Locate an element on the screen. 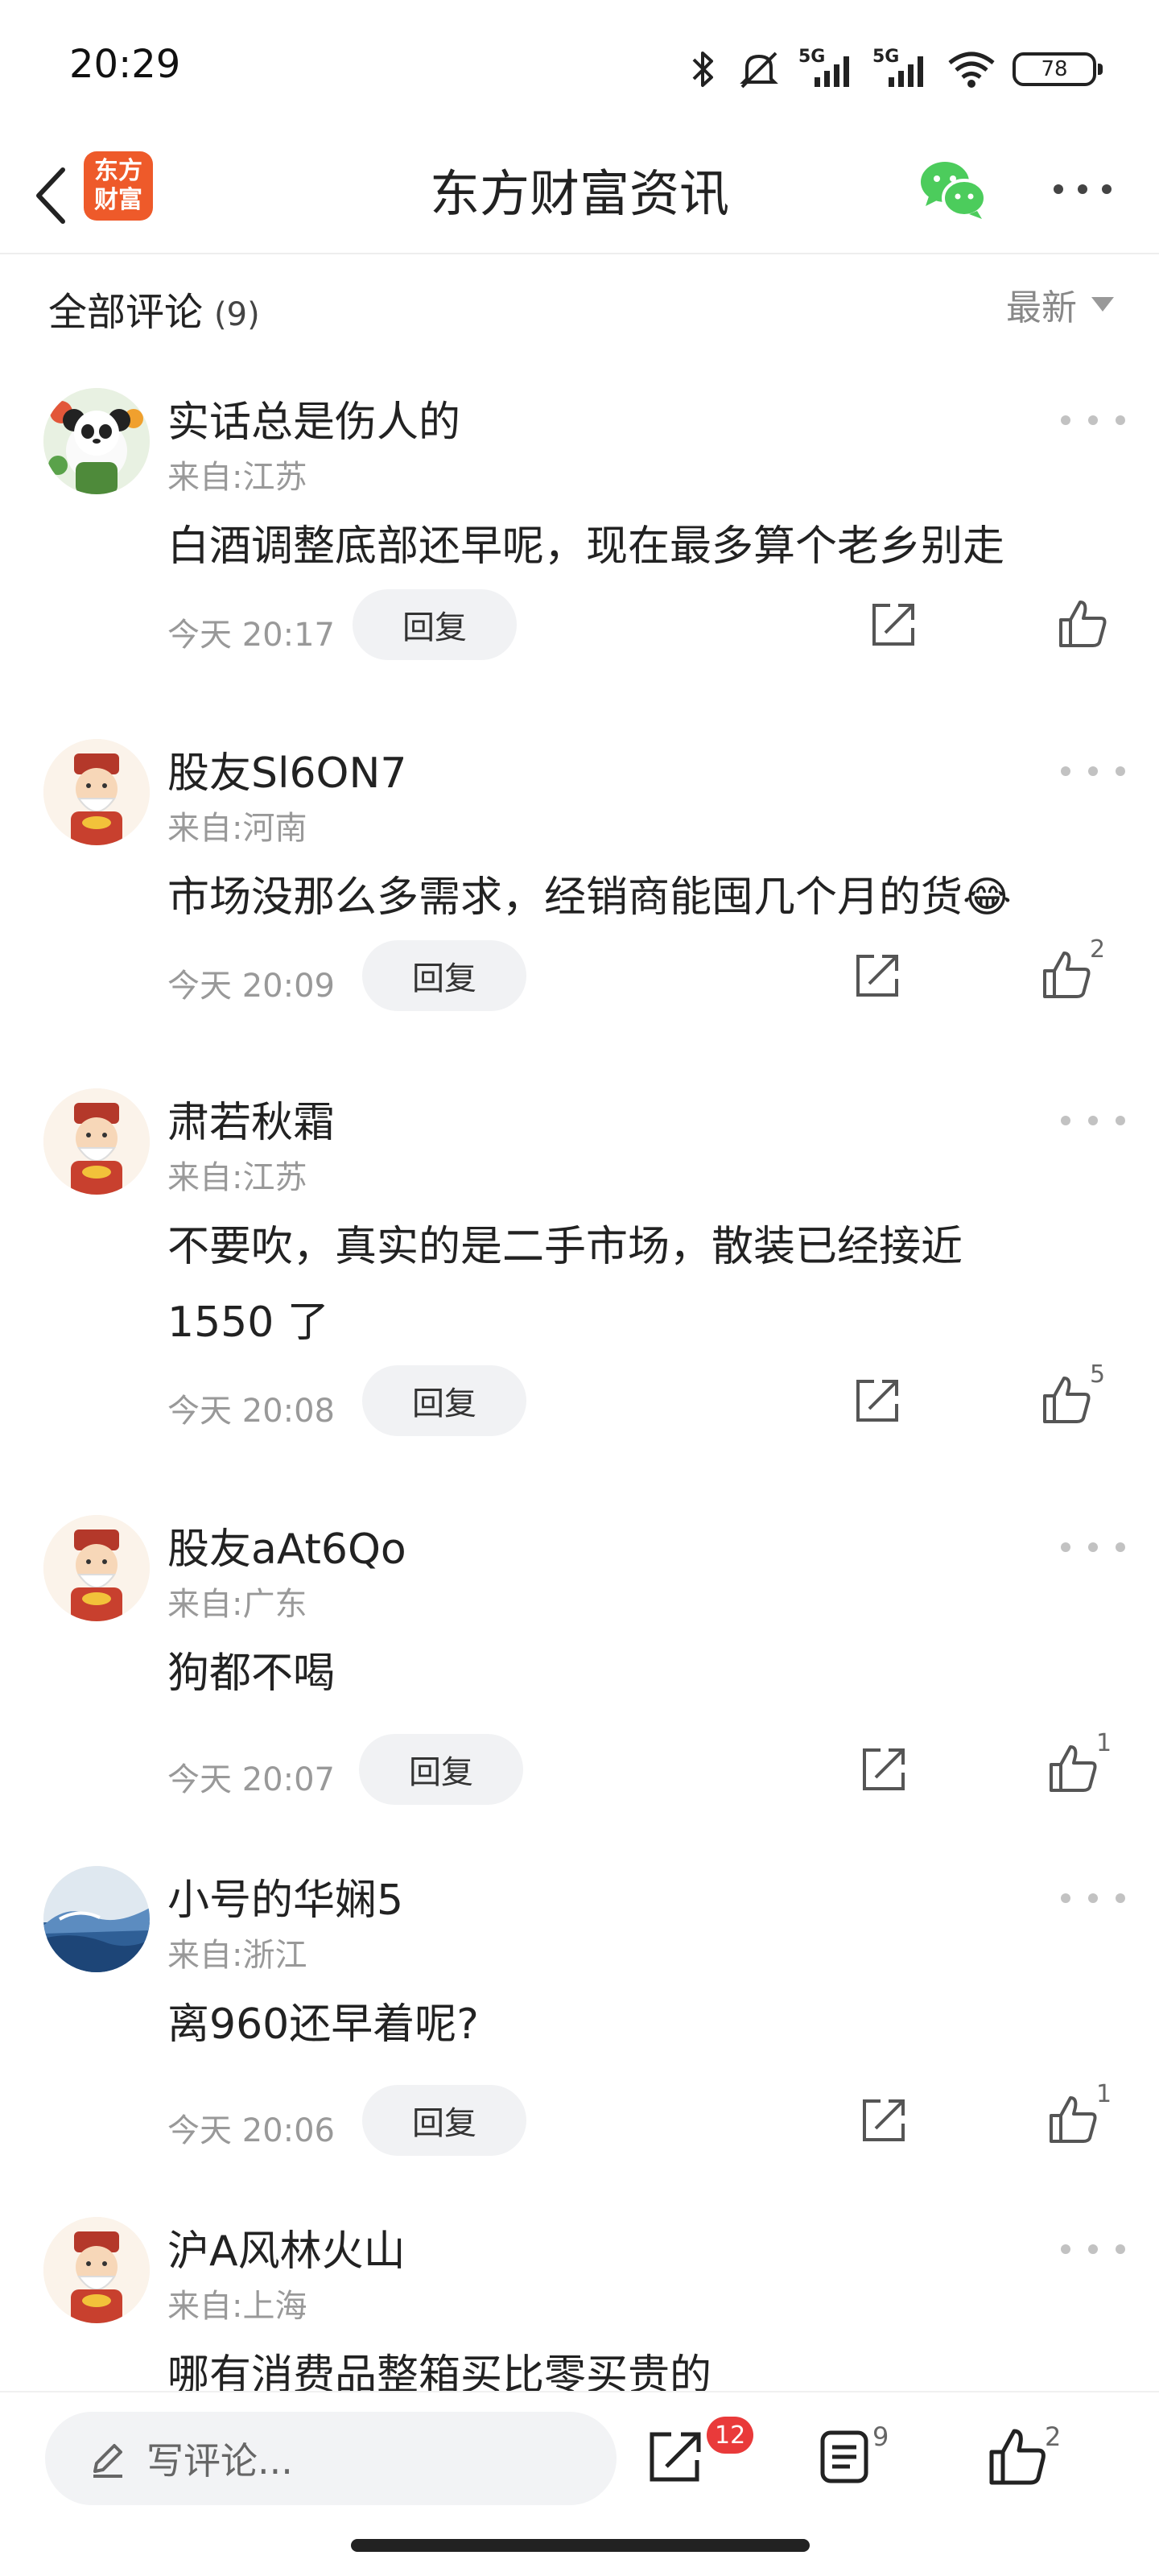 This screenshot has height=2576, width=1159. logo-text-1: 东方 is located at coordinates (118, 171).